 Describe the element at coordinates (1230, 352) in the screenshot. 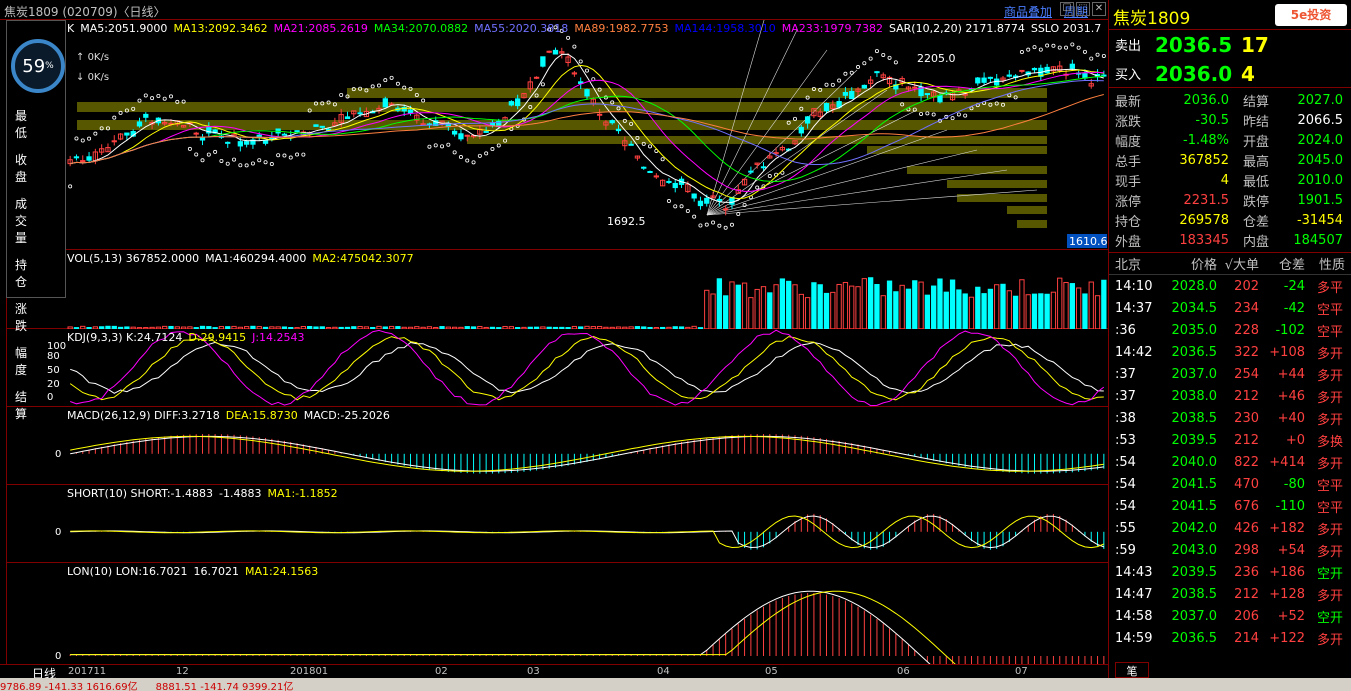

I see `trade-row: 14:42 2036.5 322 +108 多开` at that location.